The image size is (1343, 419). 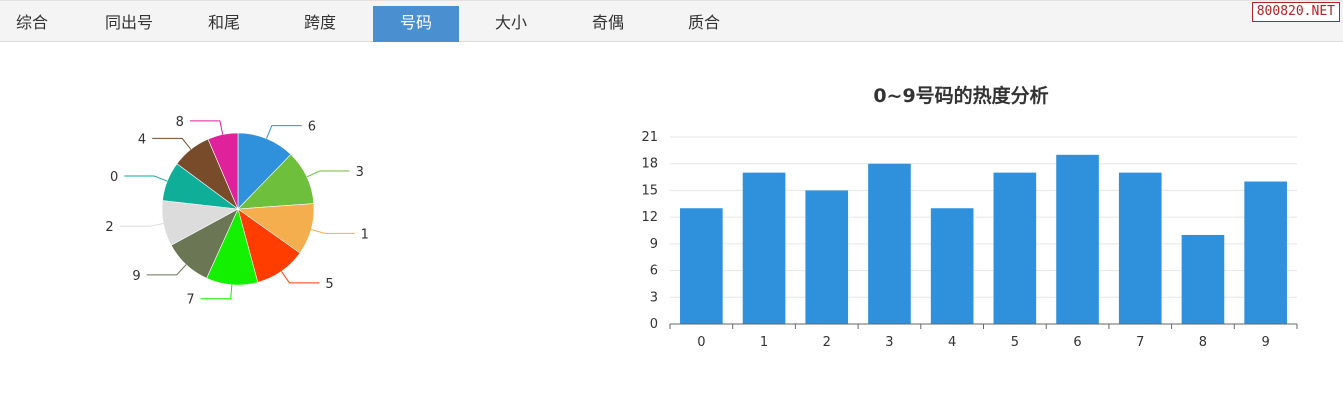 I want to click on y-tick-label-12: 12, so click(x=649, y=217).